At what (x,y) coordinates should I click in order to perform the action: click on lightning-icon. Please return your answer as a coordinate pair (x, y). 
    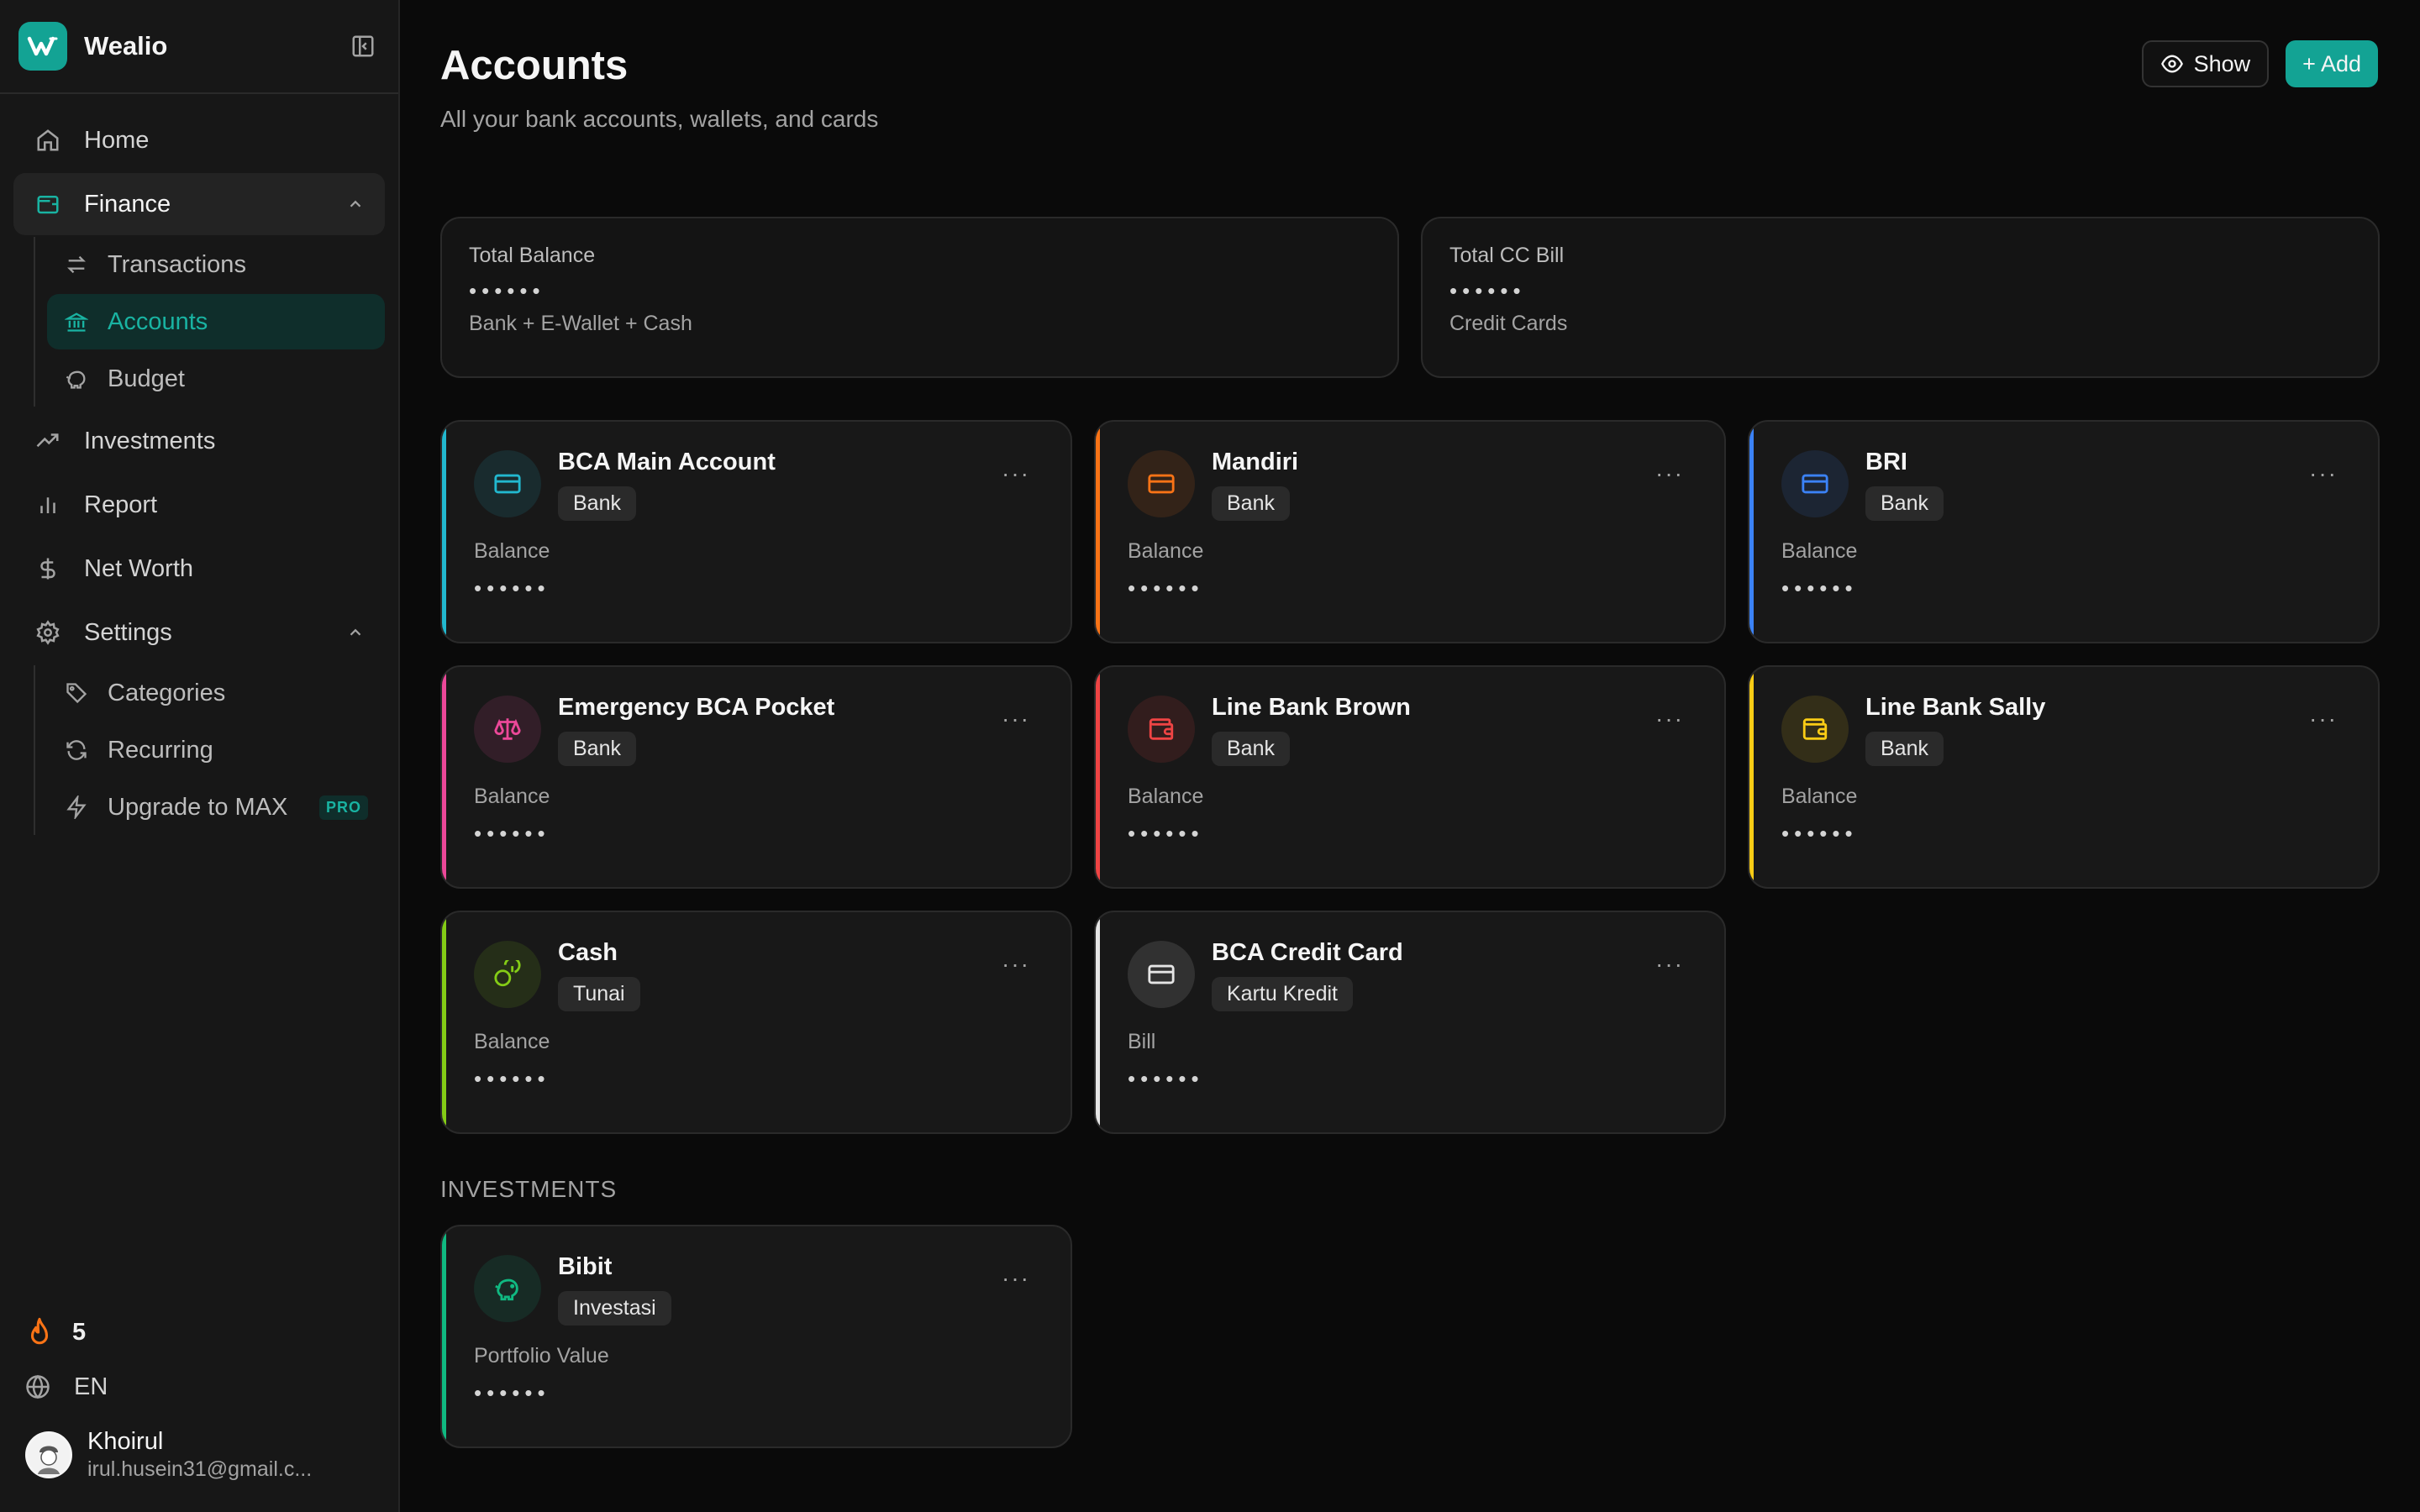
    Looking at the image, I should click on (77, 807).